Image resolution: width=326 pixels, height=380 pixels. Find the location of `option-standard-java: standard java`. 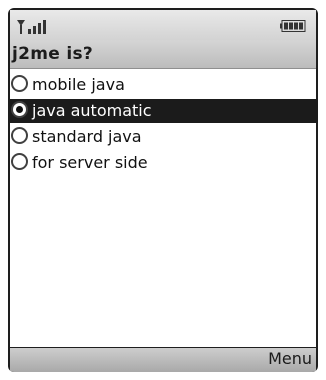

option-standard-java: standard java is located at coordinates (164, 137).